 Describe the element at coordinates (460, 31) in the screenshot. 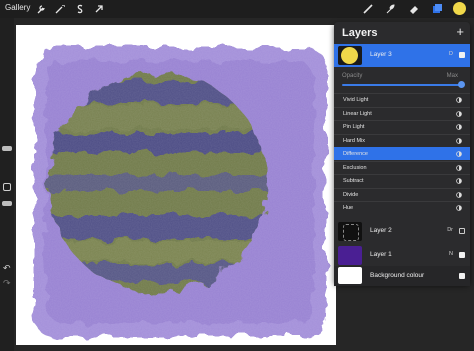

I see `add-layer-button: +` at that location.